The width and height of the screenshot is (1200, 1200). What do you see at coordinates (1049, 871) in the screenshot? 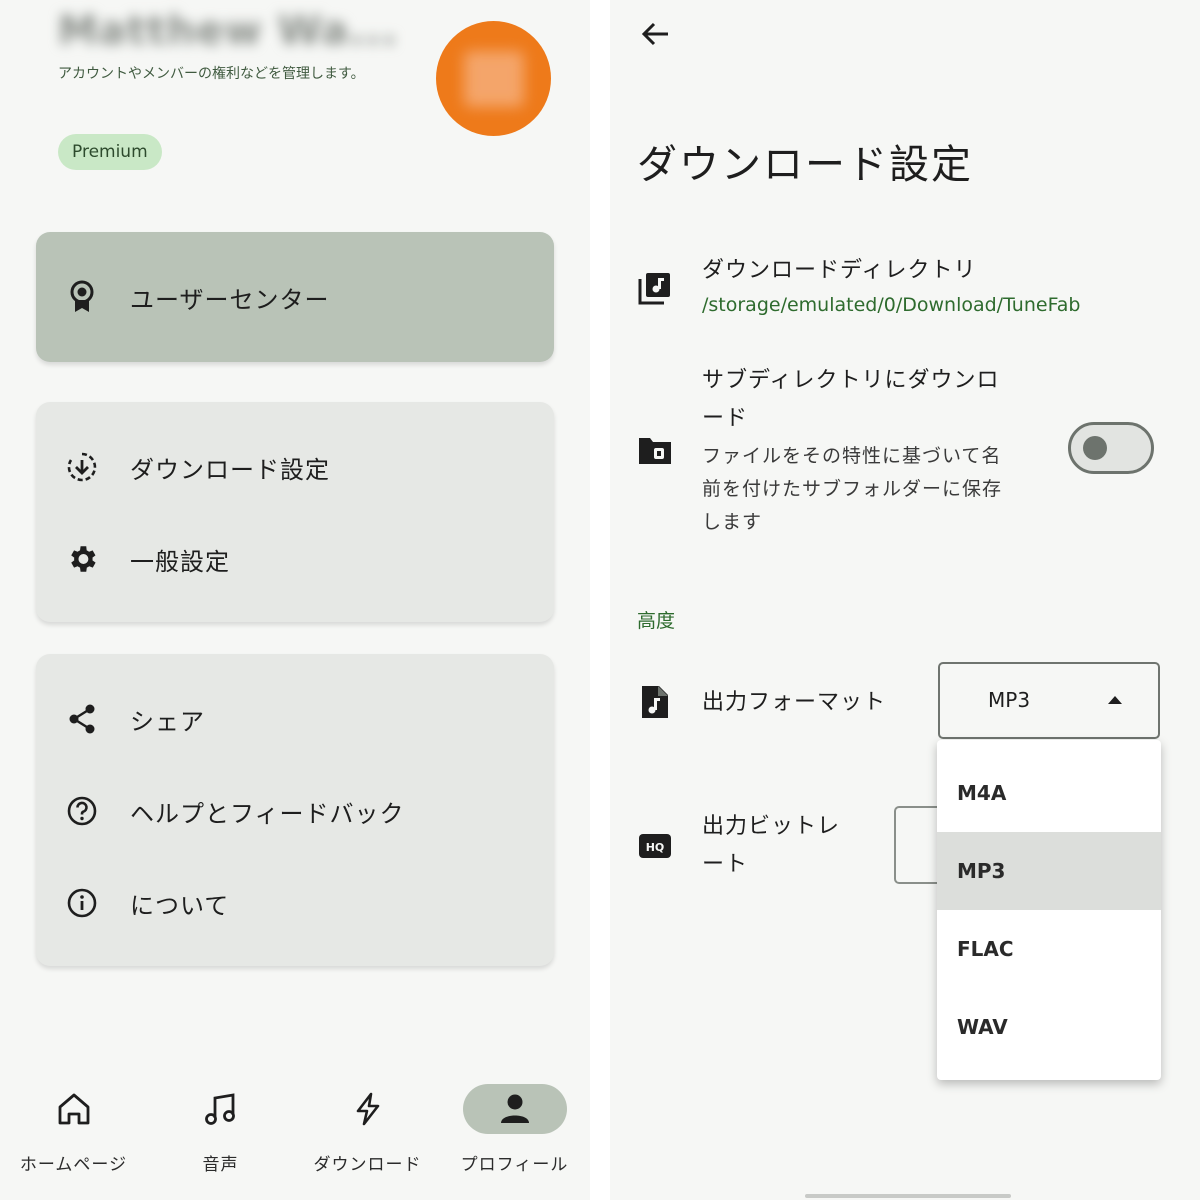
I see `format-option-mp3: MP3` at bounding box center [1049, 871].